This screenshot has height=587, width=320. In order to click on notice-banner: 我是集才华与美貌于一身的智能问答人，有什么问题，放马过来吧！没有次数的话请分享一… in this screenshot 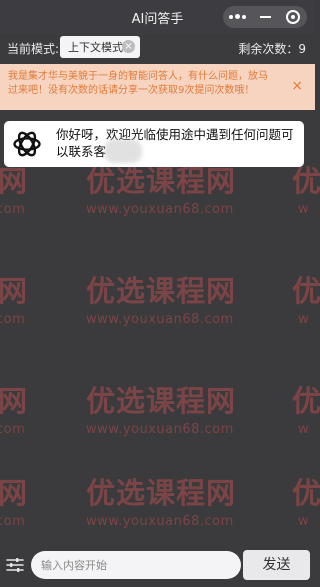, I will do `click(157, 87)`.